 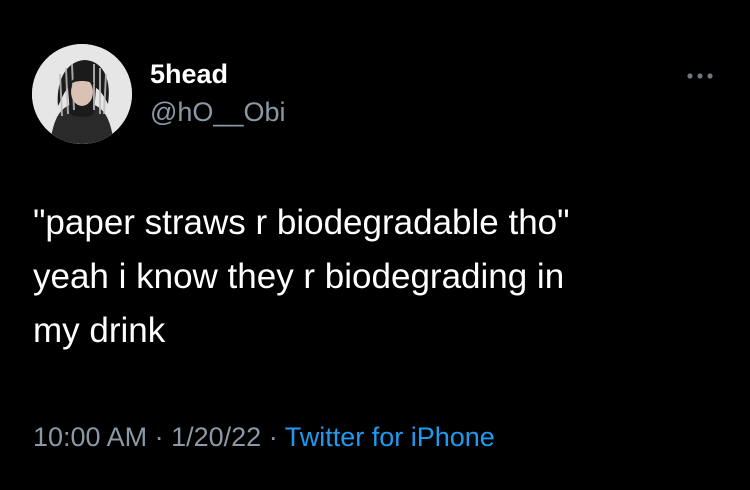 I want to click on tweet-source-link: Twitter for iPhone, so click(x=390, y=437).